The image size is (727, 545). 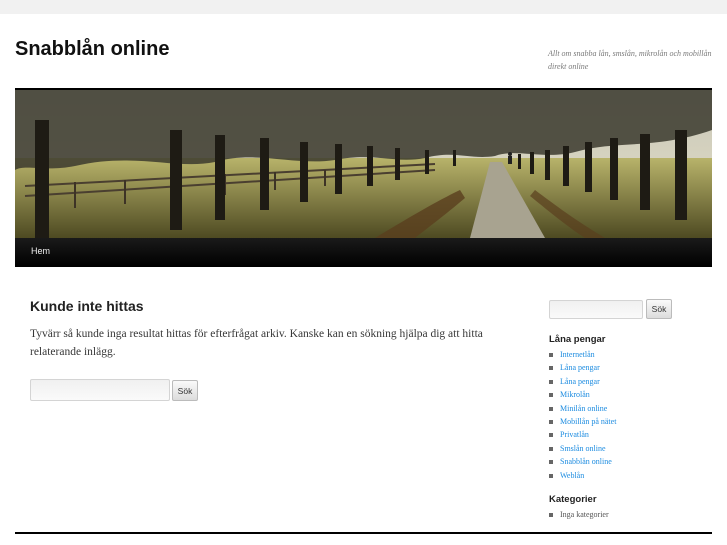 What do you see at coordinates (87, 306) in the screenshot?
I see `page-title: Kunde inte hittas` at bounding box center [87, 306].